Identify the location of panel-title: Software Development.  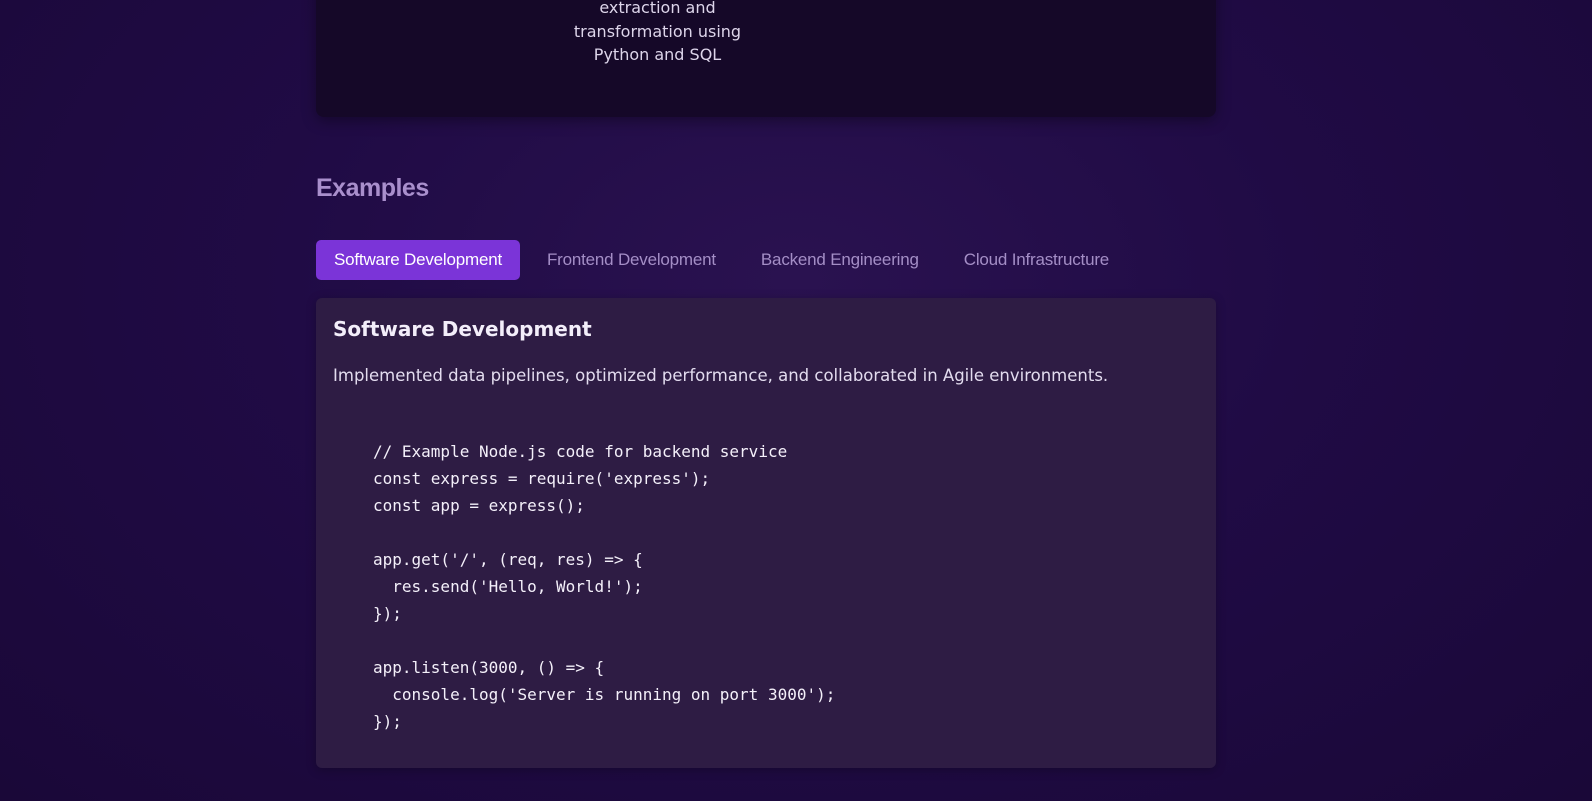
(462, 329).